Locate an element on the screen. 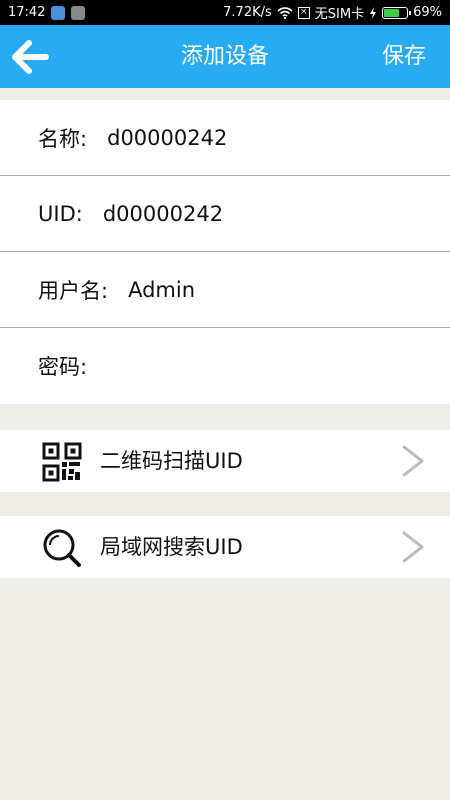 The width and height of the screenshot is (450, 800). password-label: 密码: is located at coordinates (63, 367).